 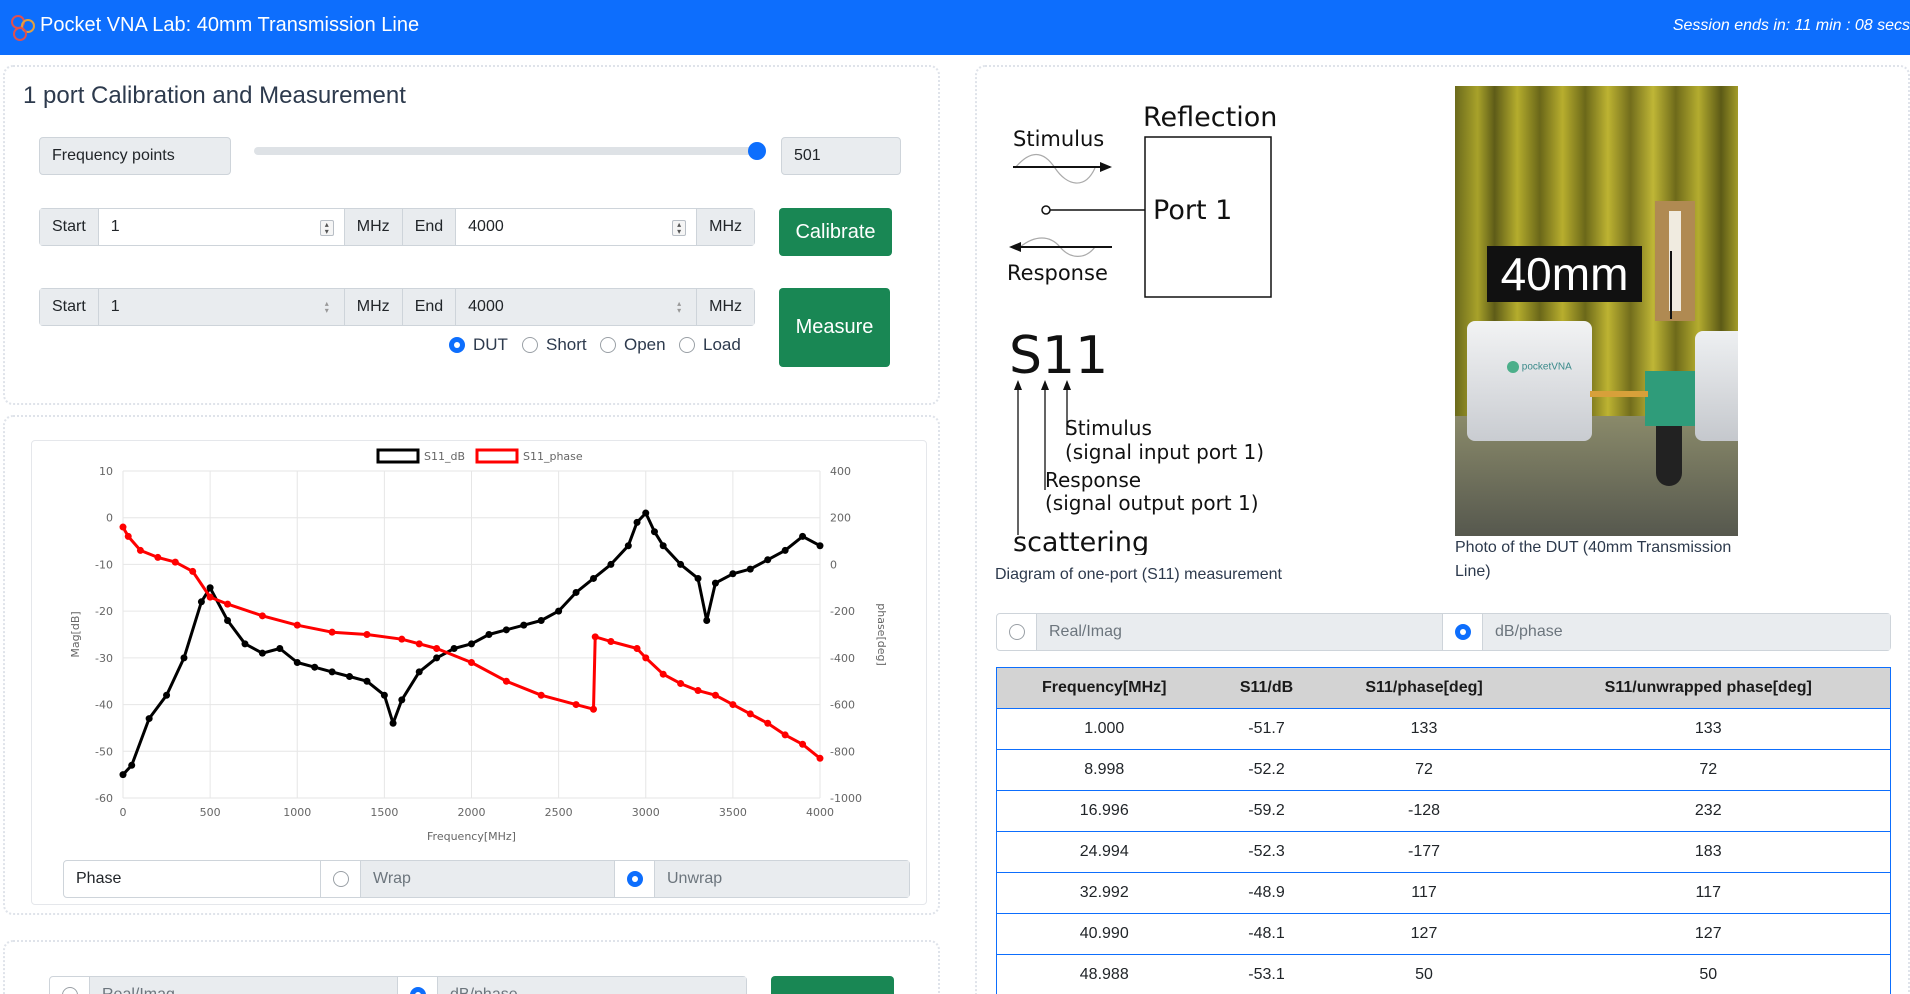 I want to click on cell-db: -48.9, so click(x=1266, y=893).